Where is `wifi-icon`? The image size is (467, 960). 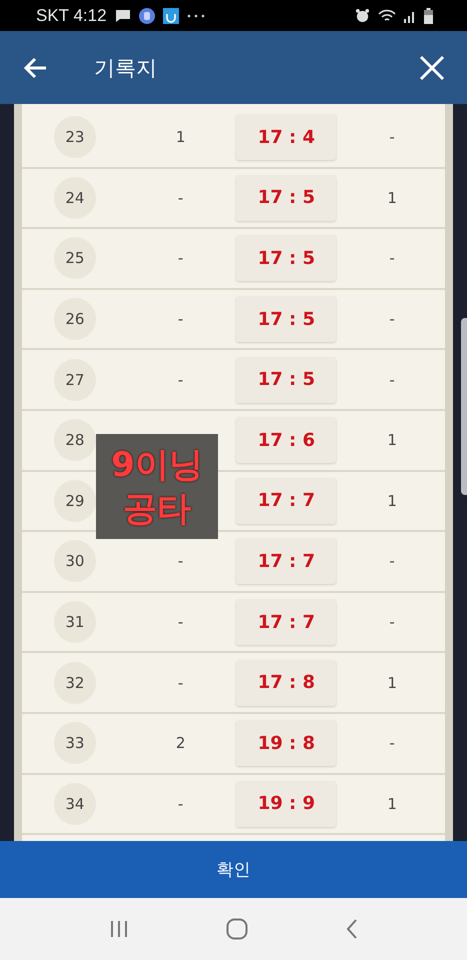
wifi-icon is located at coordinates (387, 15).